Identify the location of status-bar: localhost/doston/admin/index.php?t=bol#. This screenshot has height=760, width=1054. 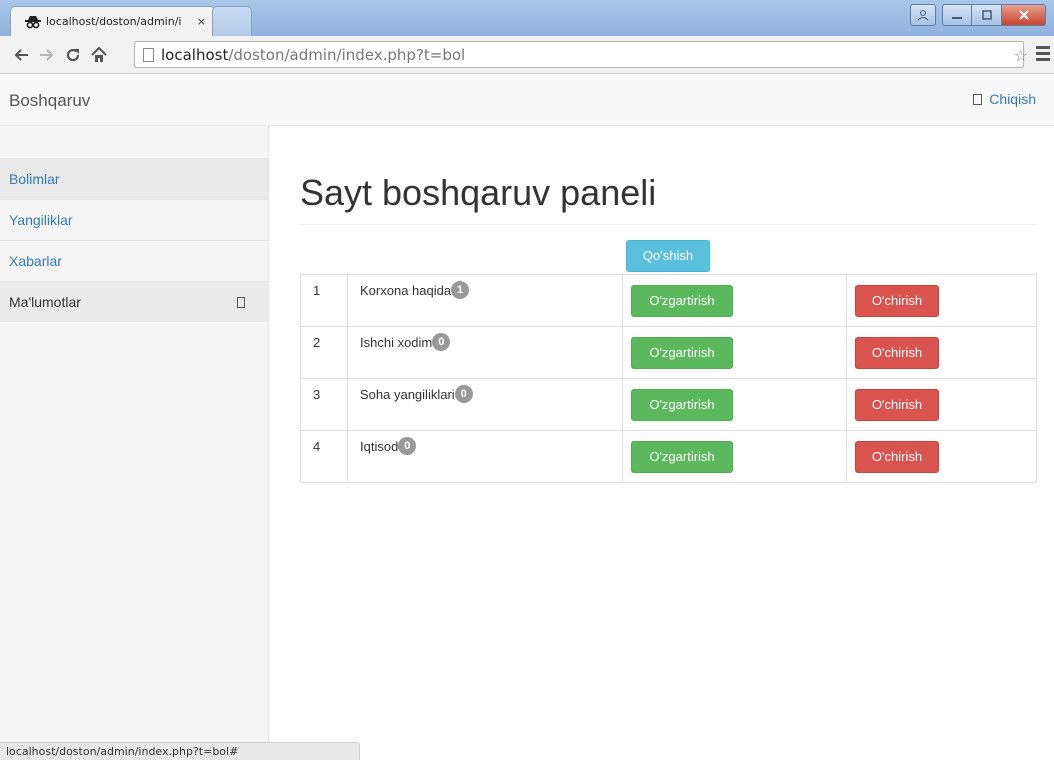
(180, 751).